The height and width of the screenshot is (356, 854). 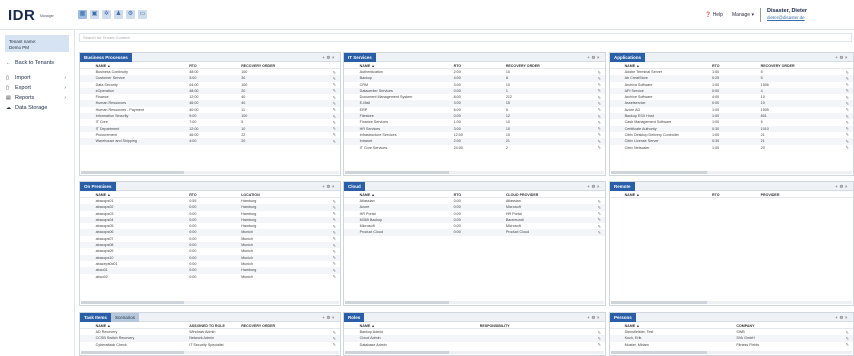 What do you see at coordinates (787, 11) in the screenshot?
I see `user-name: Disaster, Dieter` at bounding box center [787, 11].